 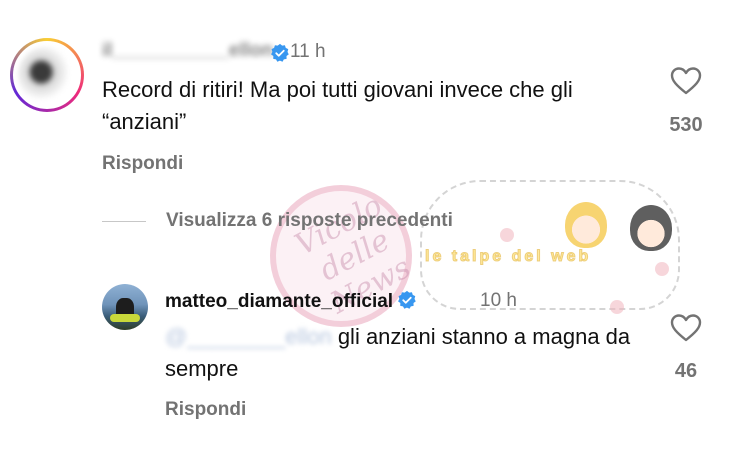 What do you see at coordinates (686, 125) in the screenshot?
I see `like-count: 530` at bounding box center [686, 125].